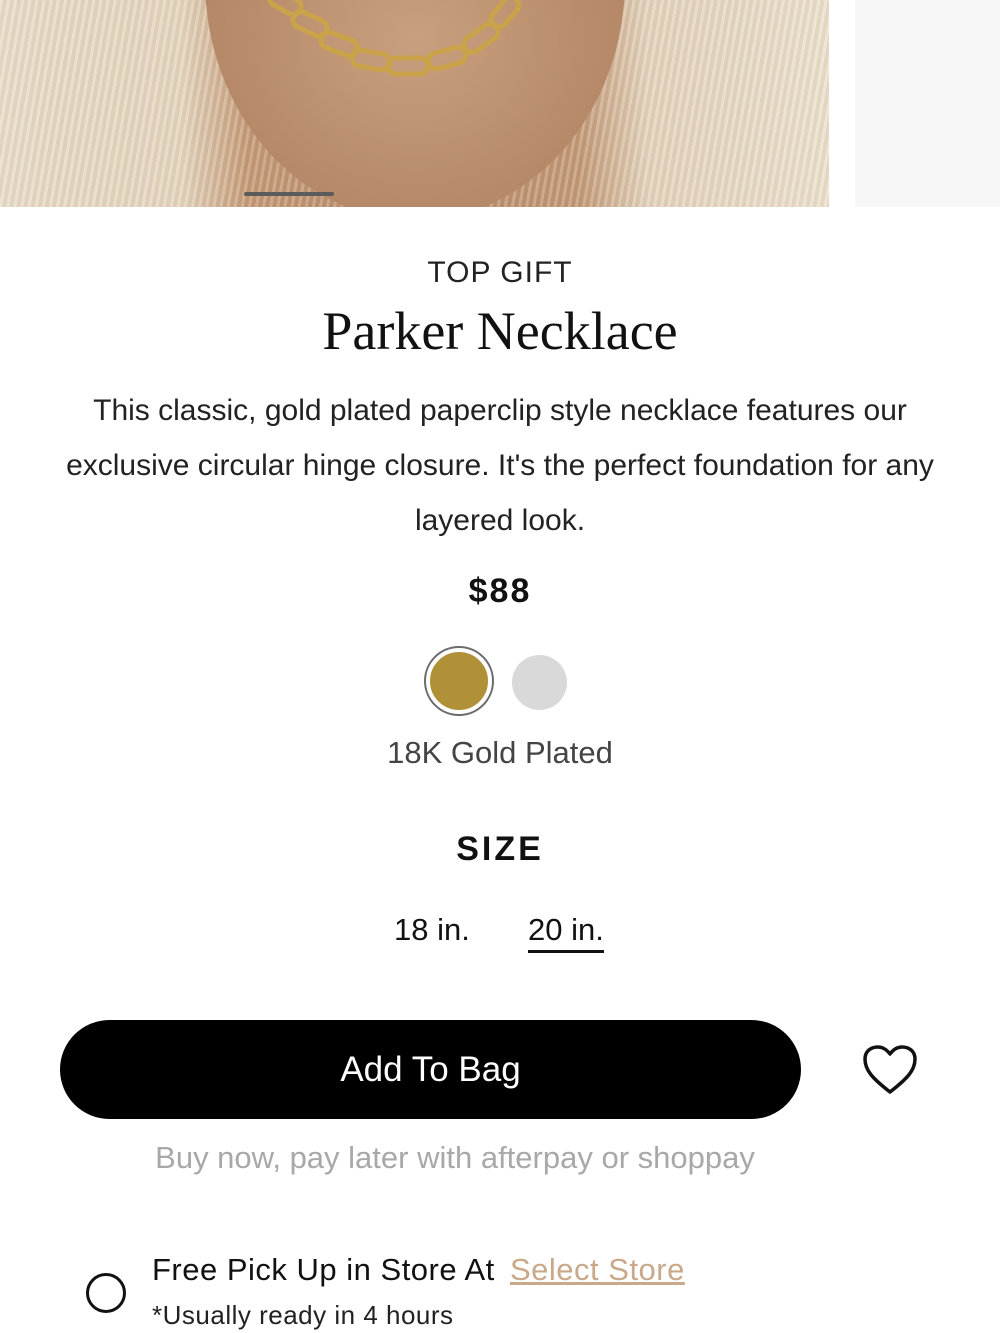 This screenshot has height=1333, width=1000. What do you see at coordinates (289, 194) in the screenshot?
I see `carousel-indicator` at bounding box center [289, 194].